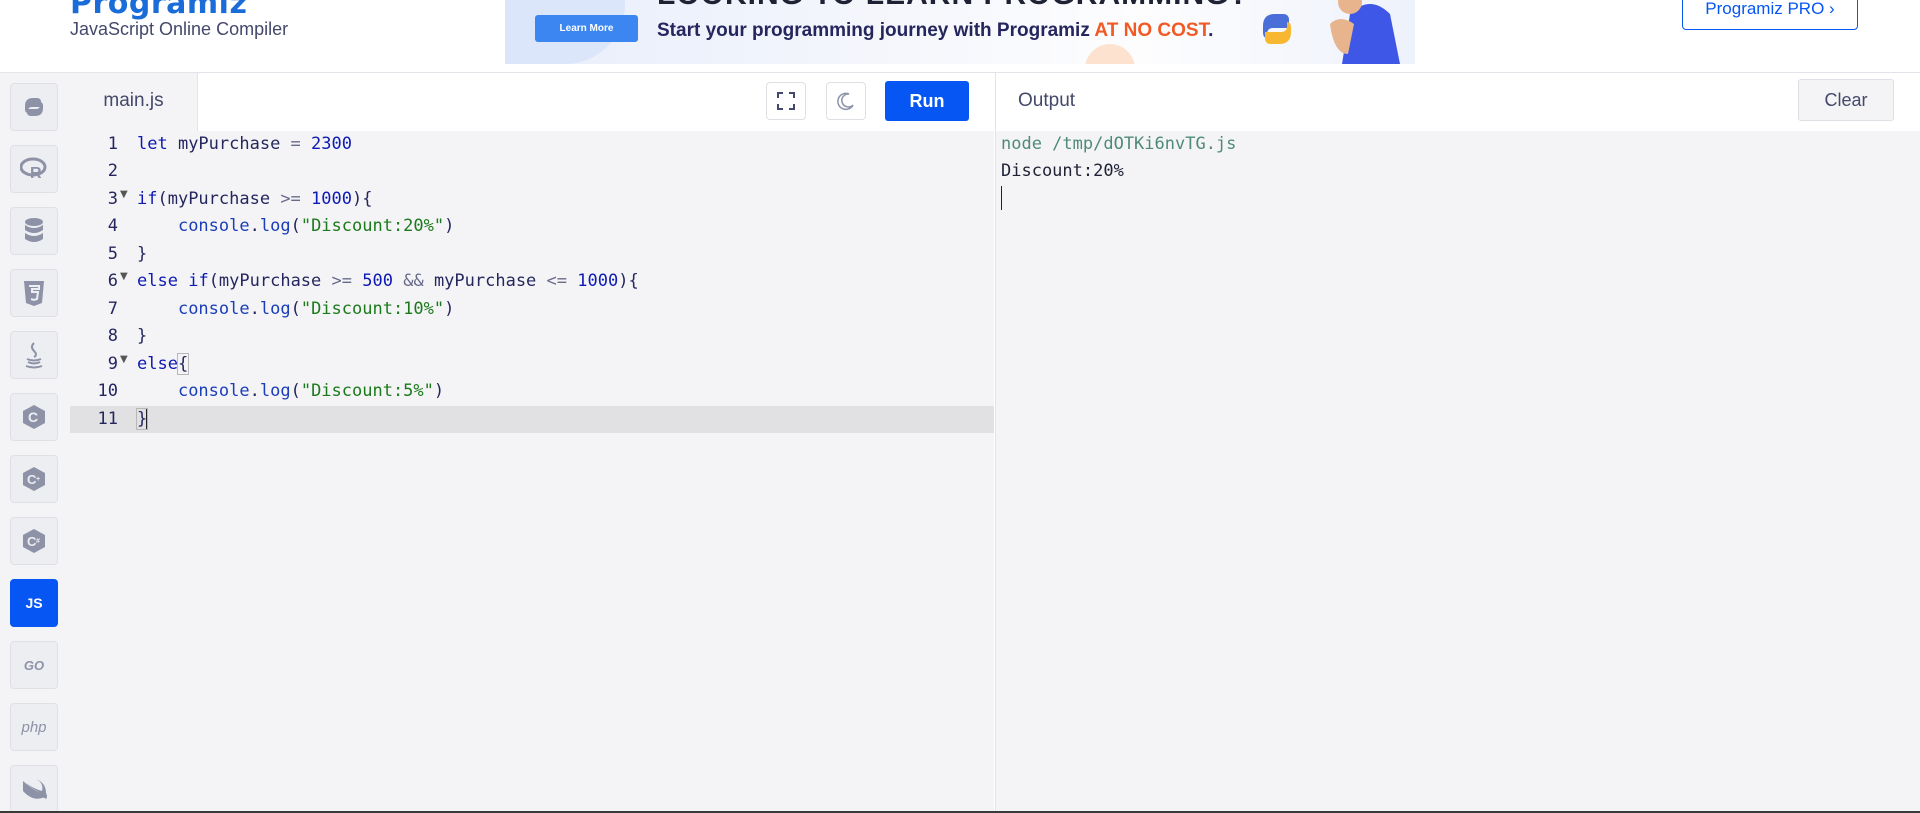  Describe the element at coordinates (532, 254) in the screenshot. I see `code-line: 5 }` at that location.